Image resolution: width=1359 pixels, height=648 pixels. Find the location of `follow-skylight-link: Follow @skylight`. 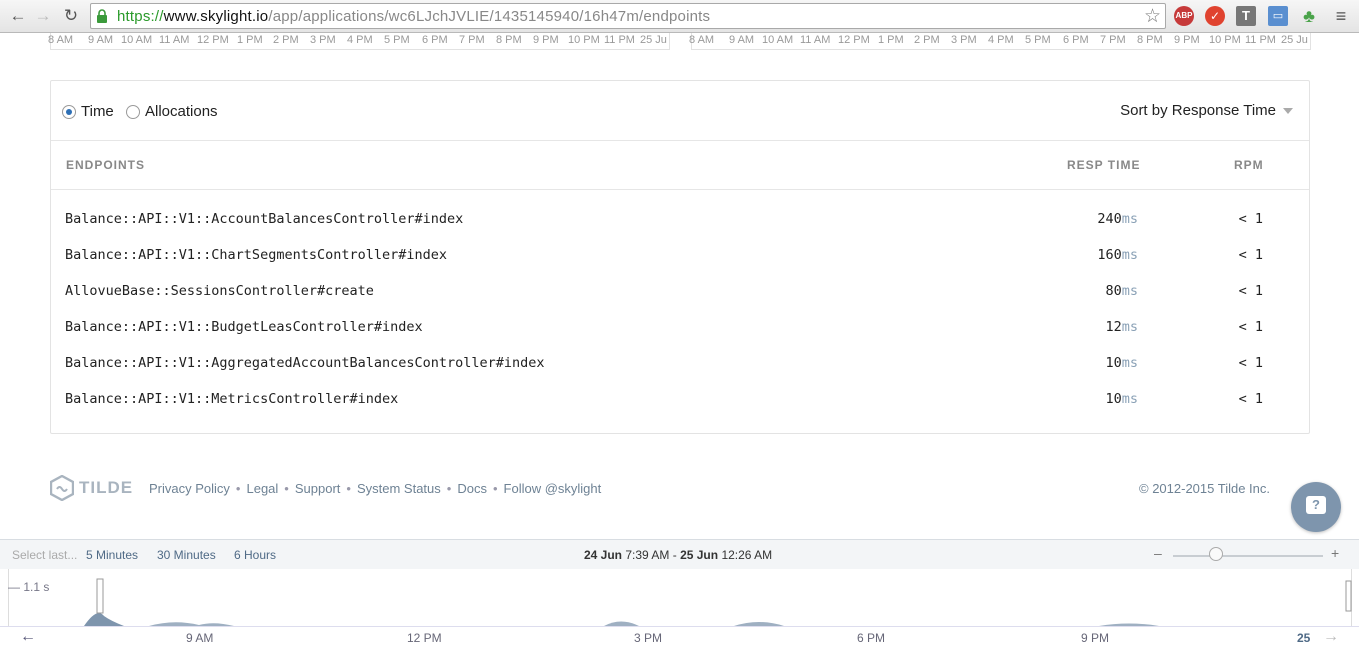

follow-skylight-link: Follow @skylight is located at coordinates (553, 488).